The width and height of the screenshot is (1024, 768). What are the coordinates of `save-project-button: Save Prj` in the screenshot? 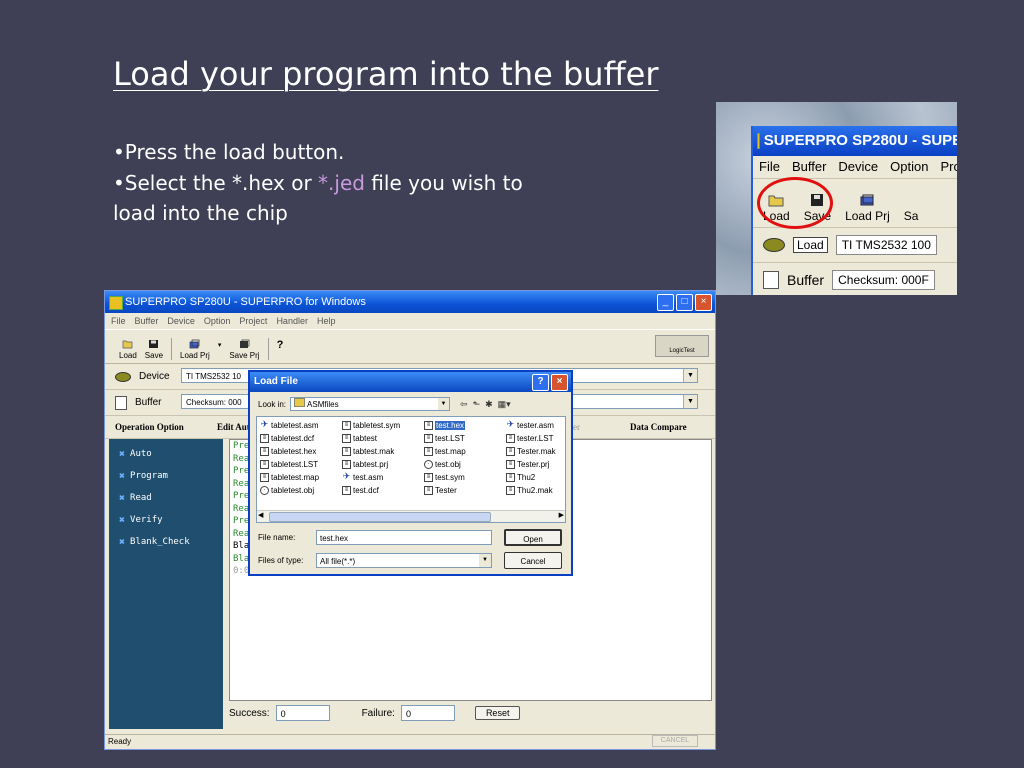 It's located at (244, 349).